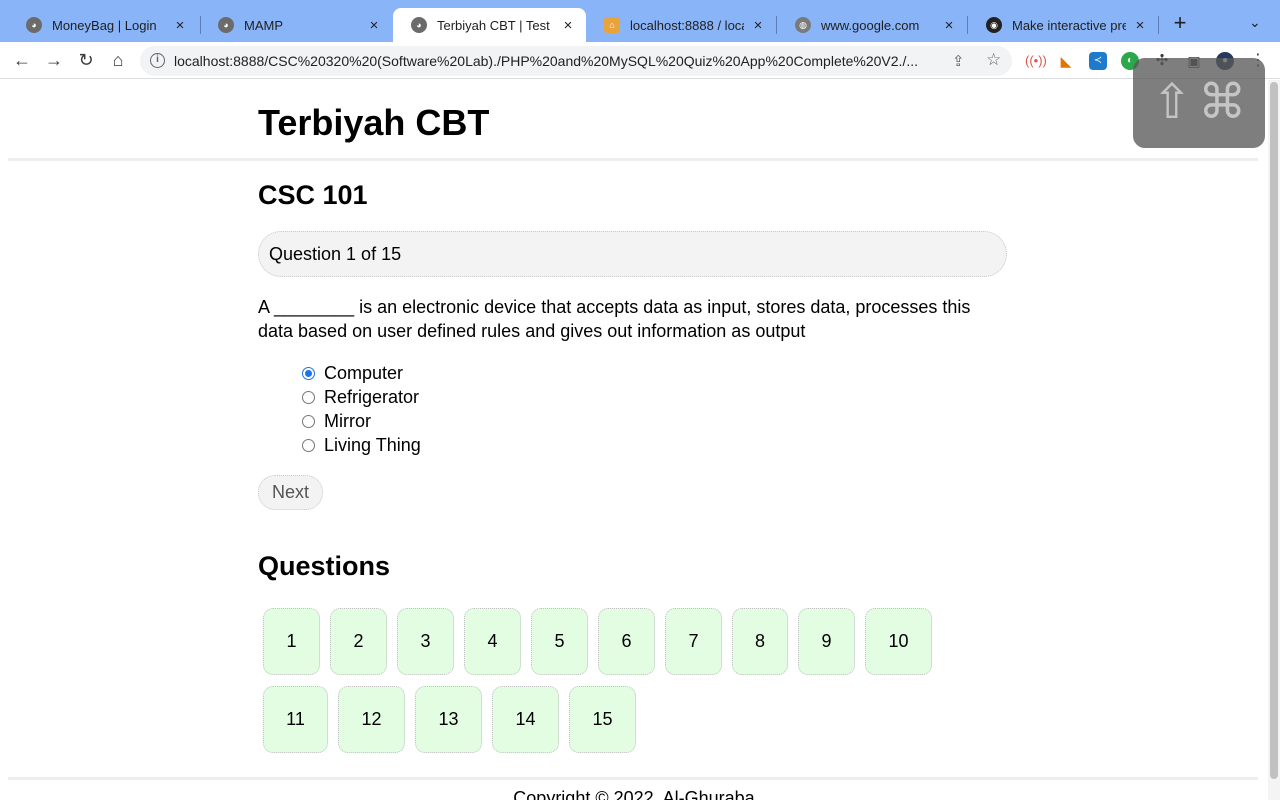 The image size is (1280, 800). I want to click on option-label: Mirror, so click(347, 420).